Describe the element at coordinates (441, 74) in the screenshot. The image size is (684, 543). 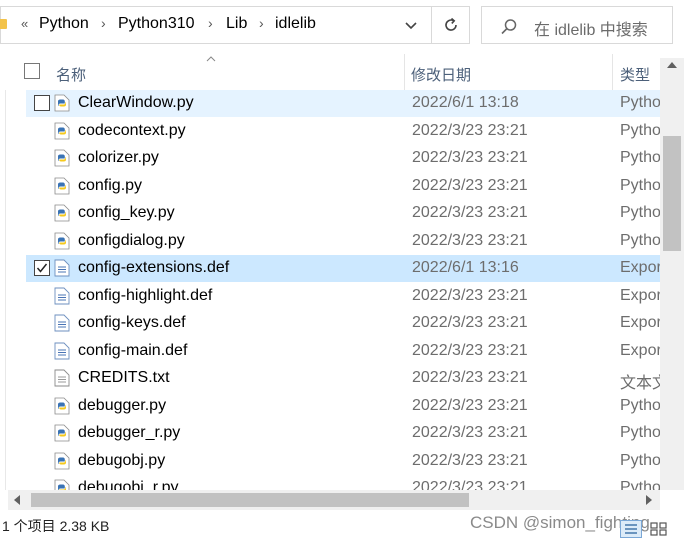
I see `column-header-date: 修改日期` at that location.